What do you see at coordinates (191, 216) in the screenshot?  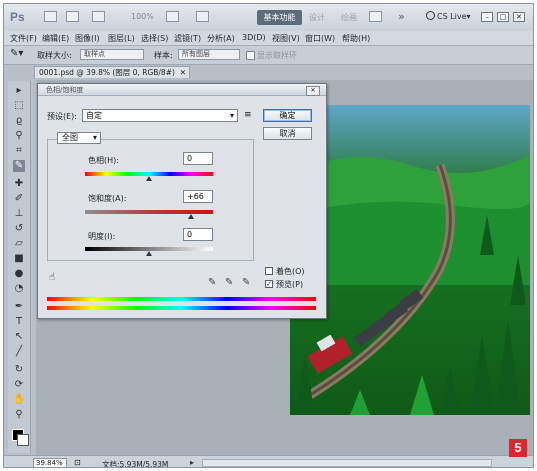 I see `saturation-slider-thumb` at bounding box center [191, 216].